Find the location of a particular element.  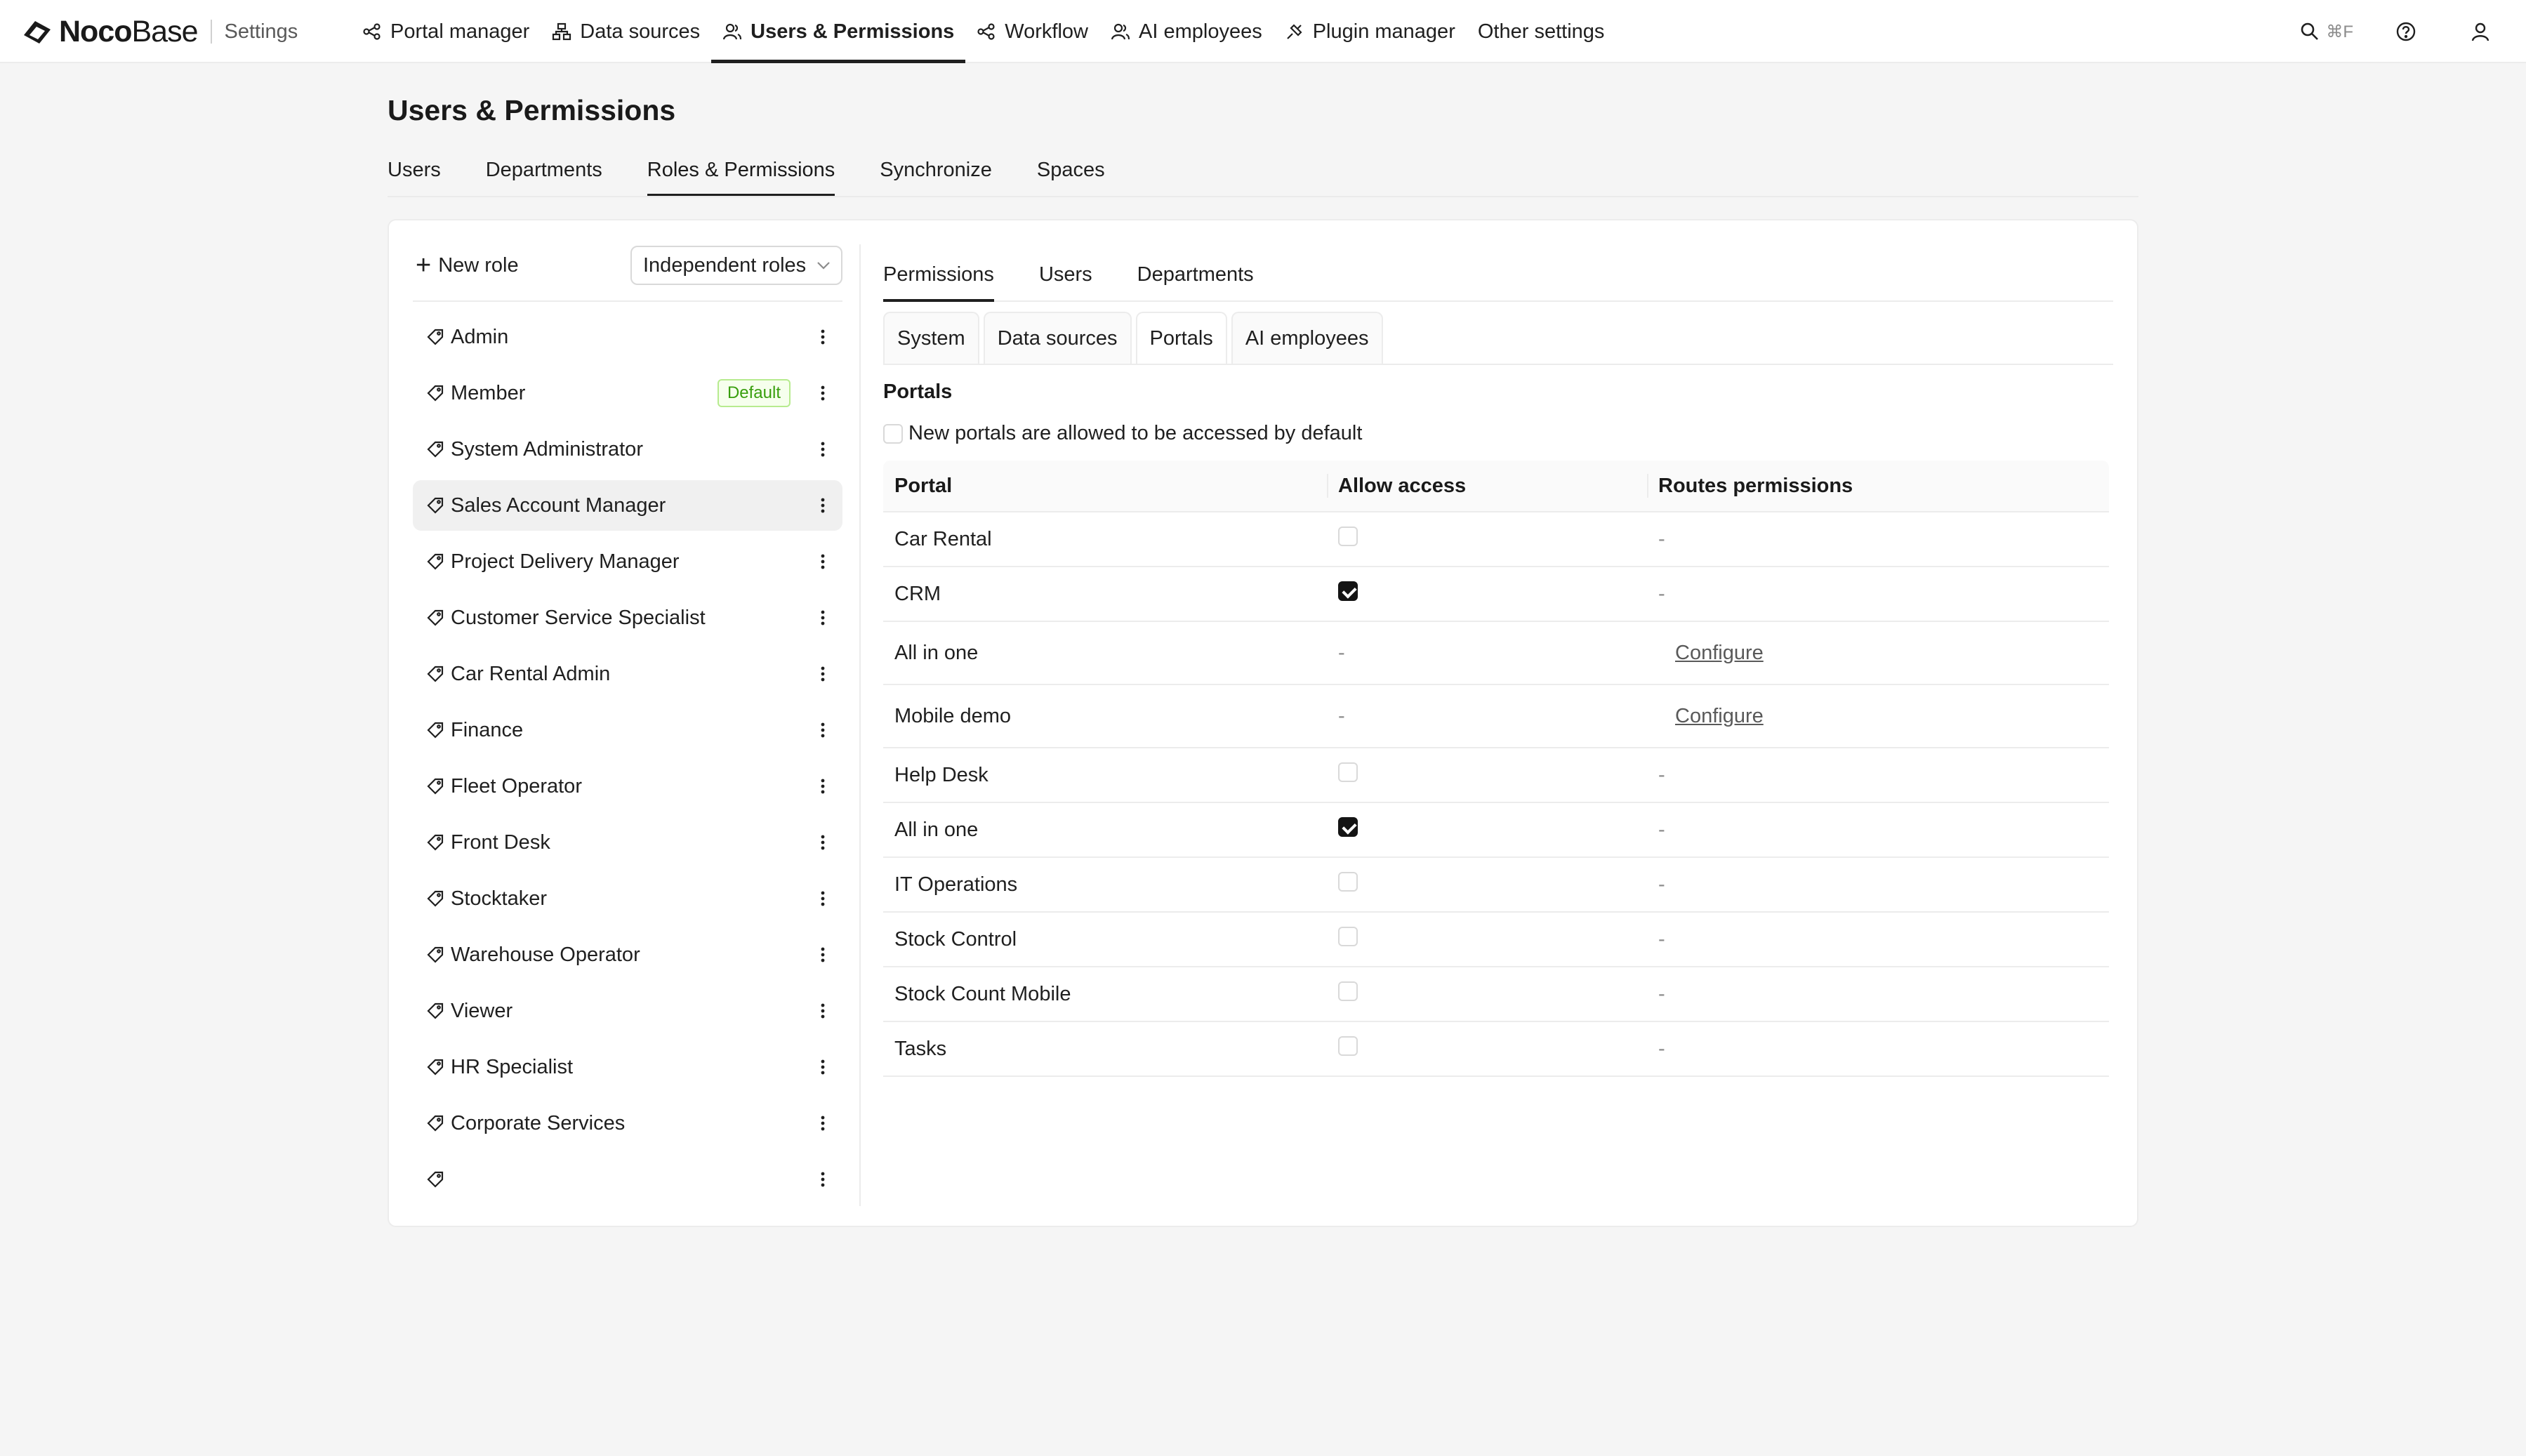

tab-role-departments: Departments is located at coordinates (1195, 281).